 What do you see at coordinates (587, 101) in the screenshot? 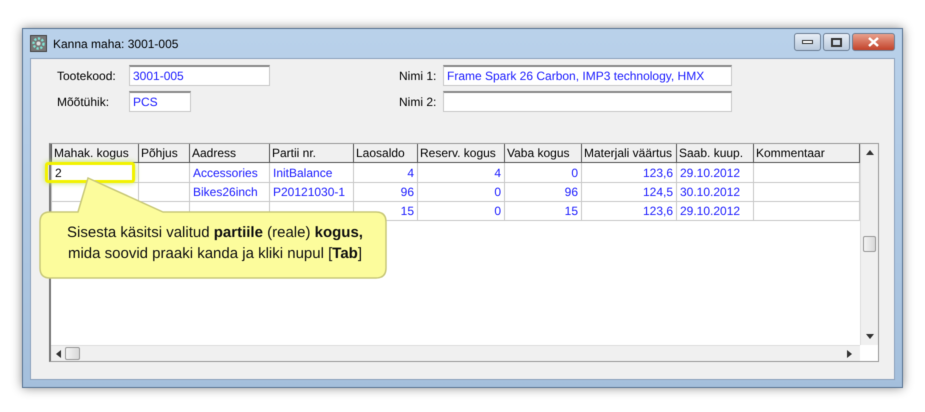
I see `input-field` at bounding box center [587, 101].